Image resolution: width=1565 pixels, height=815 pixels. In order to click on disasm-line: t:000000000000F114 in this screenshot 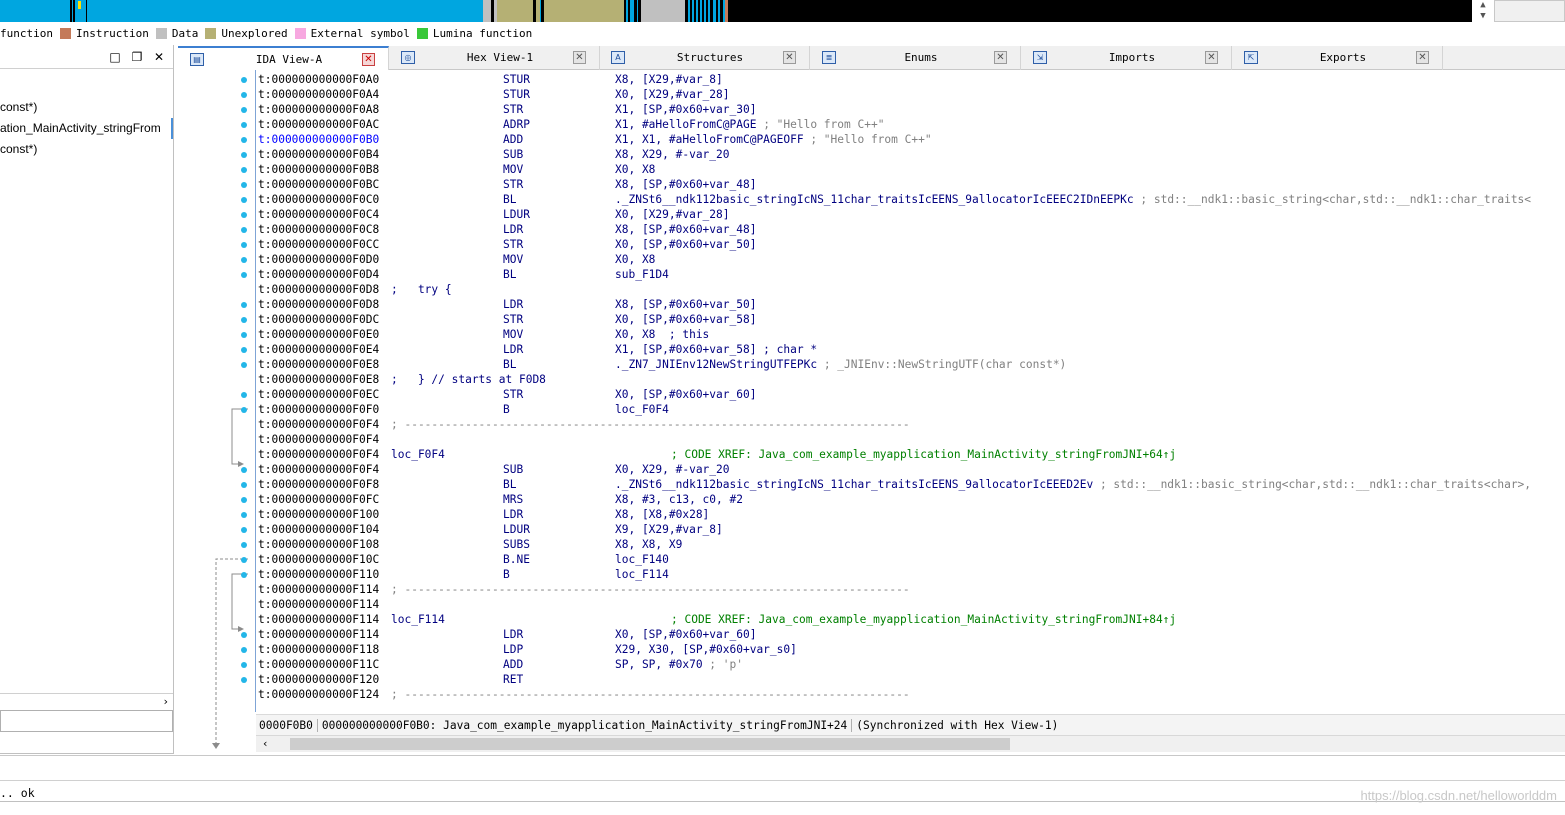, I will do `click(318, 604)`.